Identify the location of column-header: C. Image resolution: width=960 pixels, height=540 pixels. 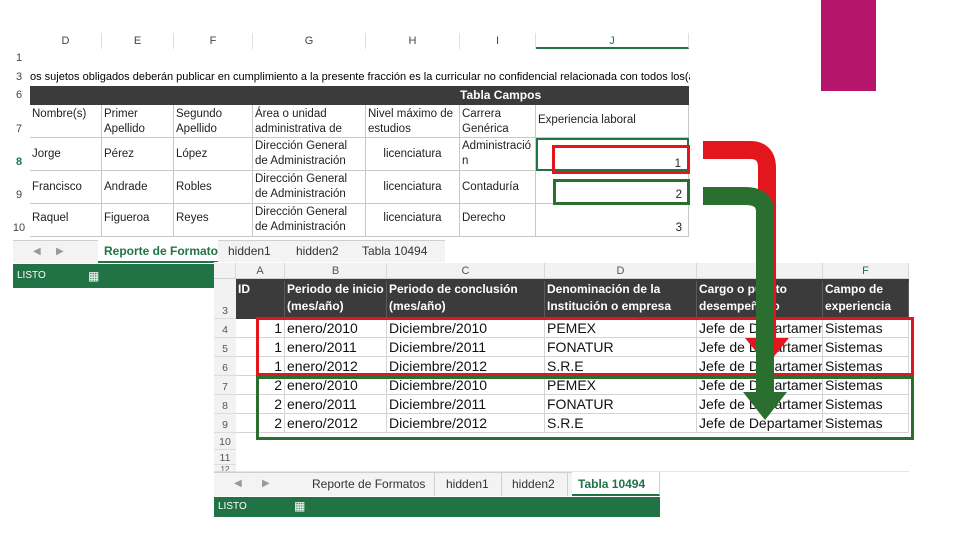
(466, 271).